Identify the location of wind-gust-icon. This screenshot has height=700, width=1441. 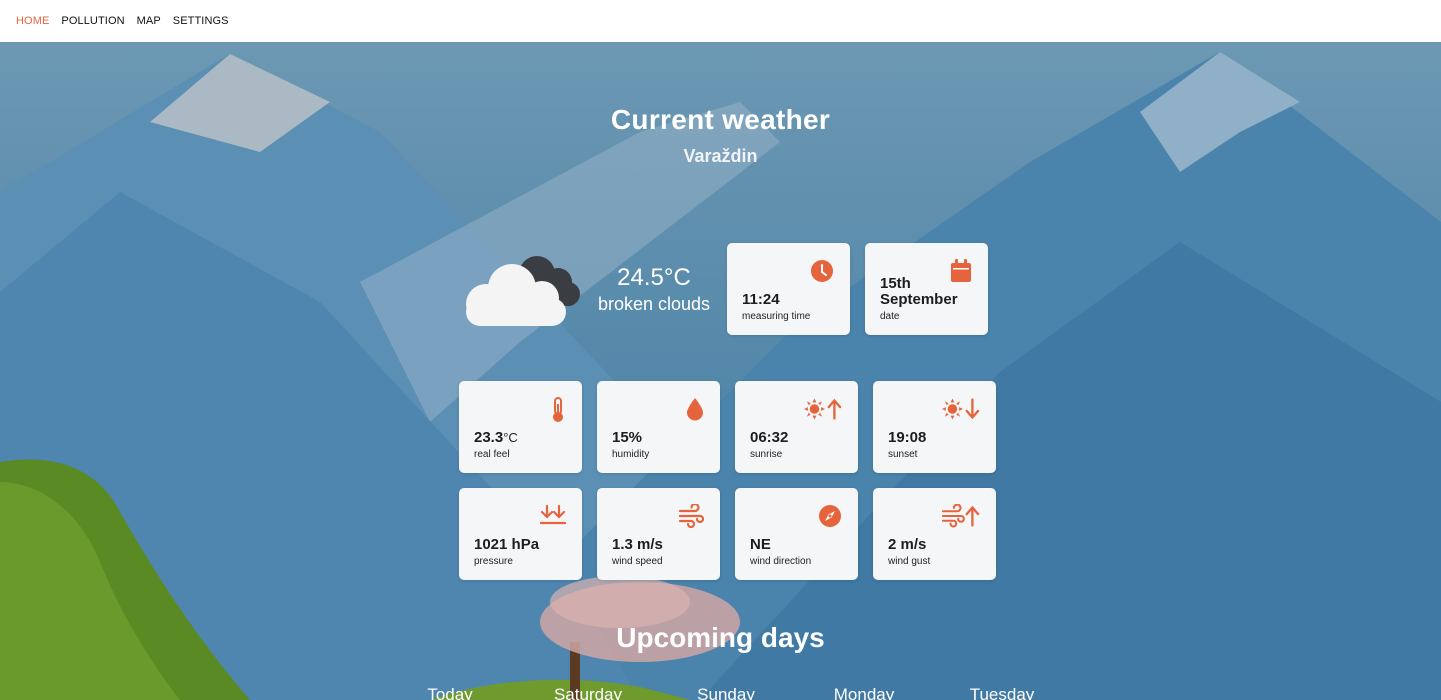
(961, 519).